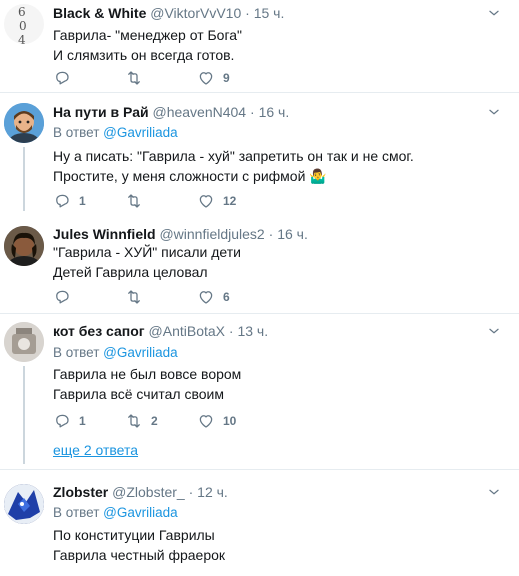 Image resolution: width=519 pixels, height=576 pixels. I want to click on tweet-text-line: "Гаврила - ХУЙ" писали дети, so click(147, 252).